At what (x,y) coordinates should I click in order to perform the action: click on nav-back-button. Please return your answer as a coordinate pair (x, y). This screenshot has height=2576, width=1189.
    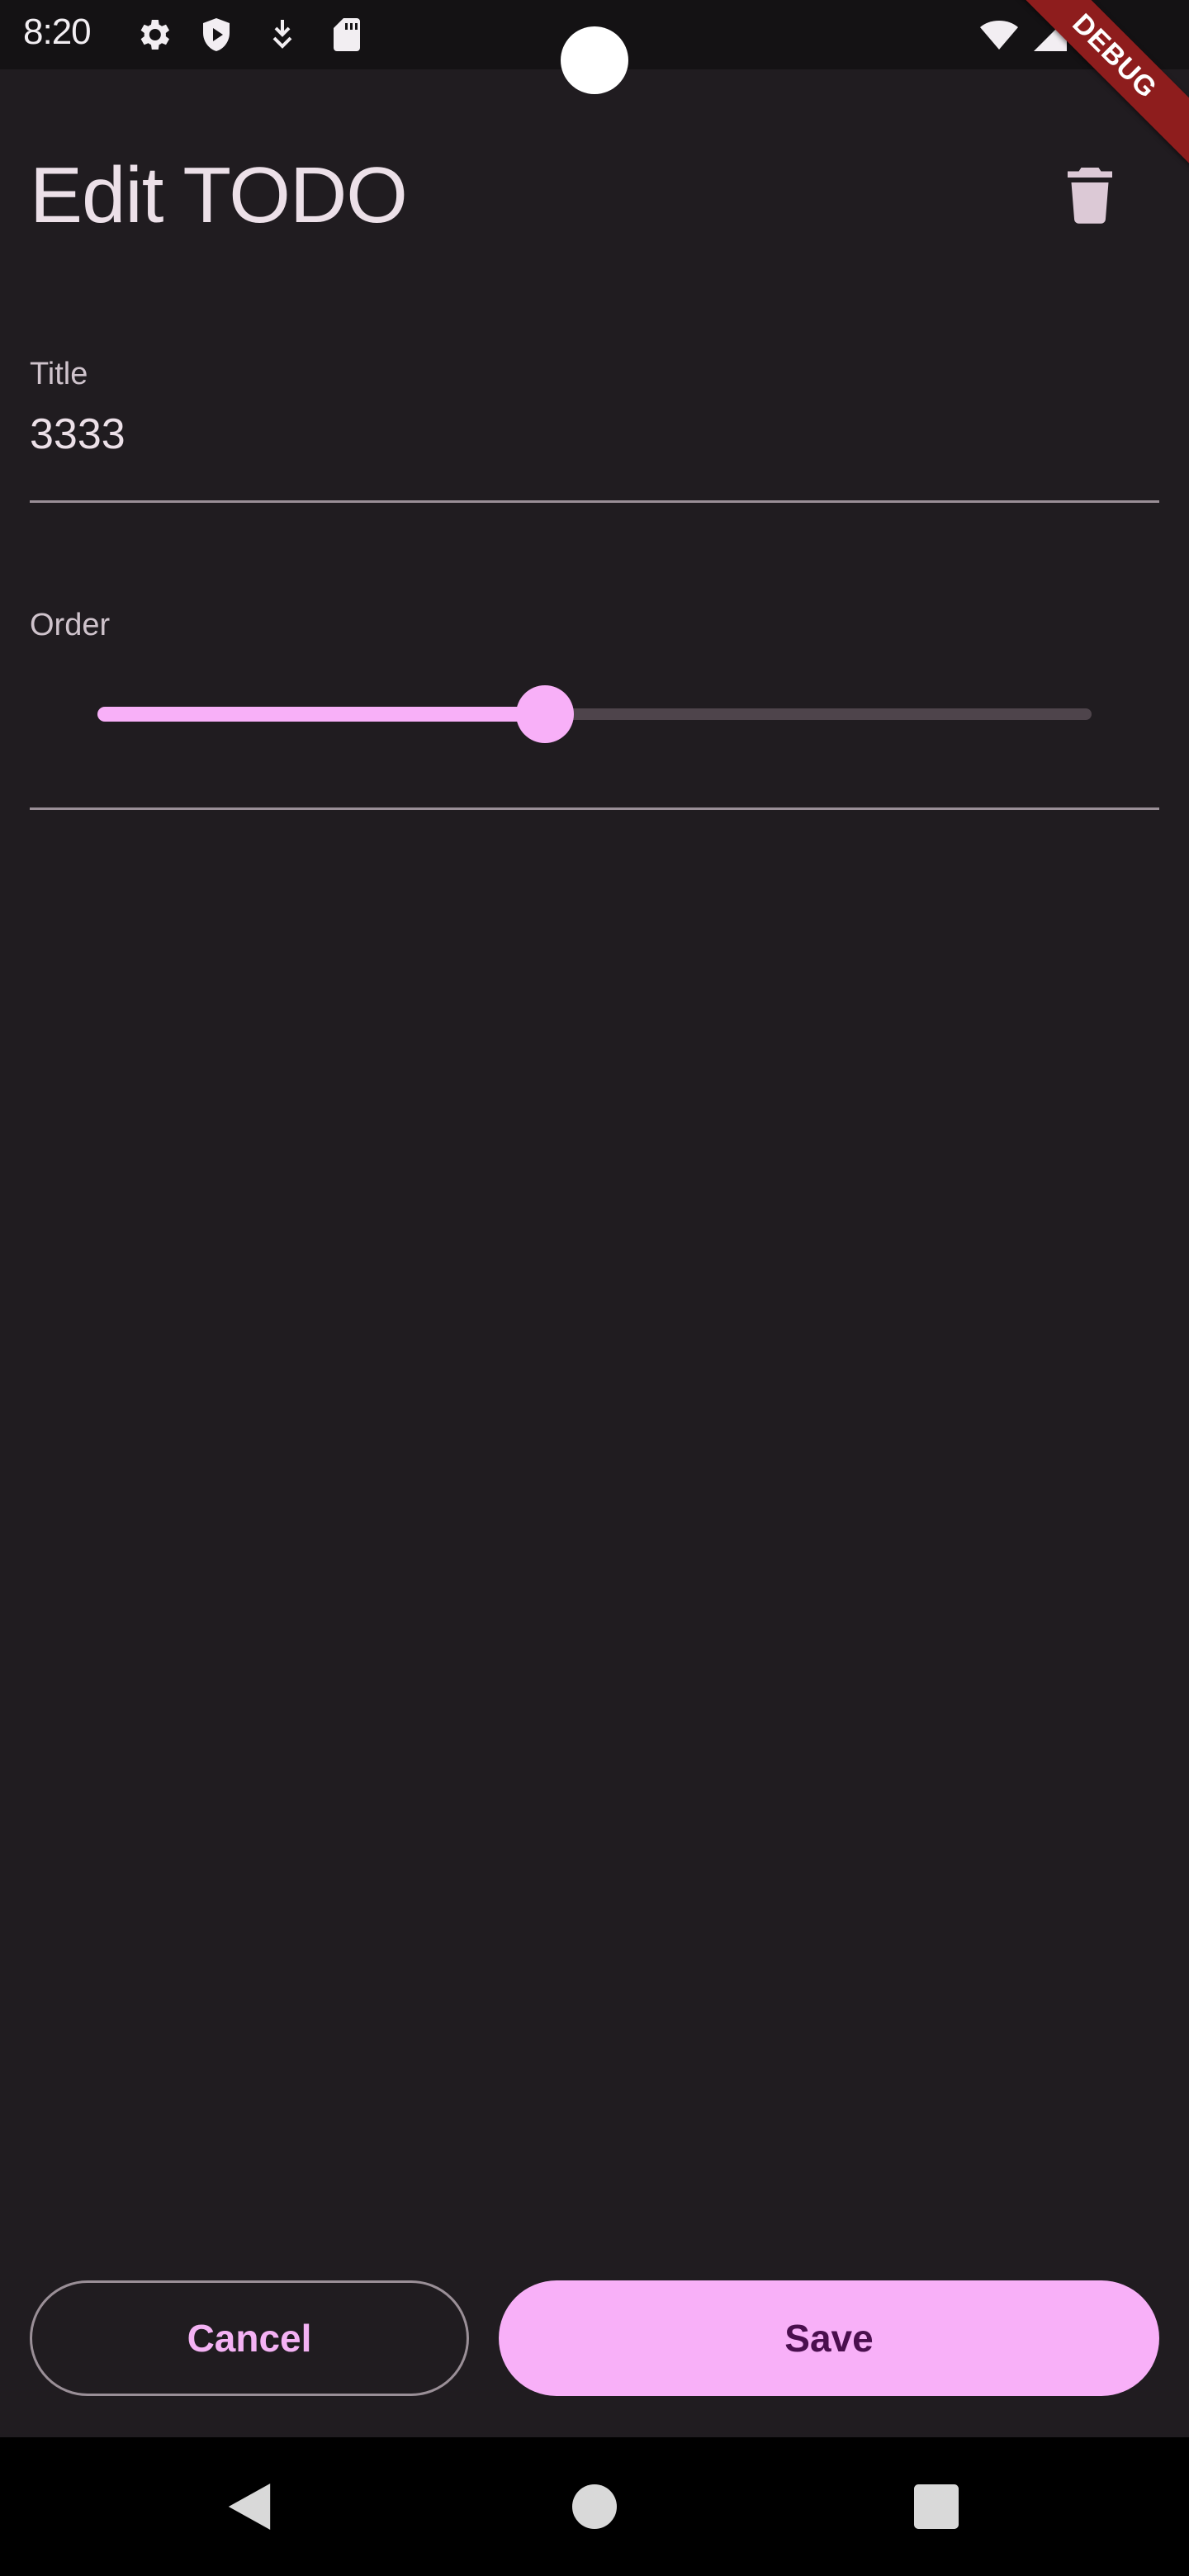
    Looking at the image, I should click on (249, 2506).